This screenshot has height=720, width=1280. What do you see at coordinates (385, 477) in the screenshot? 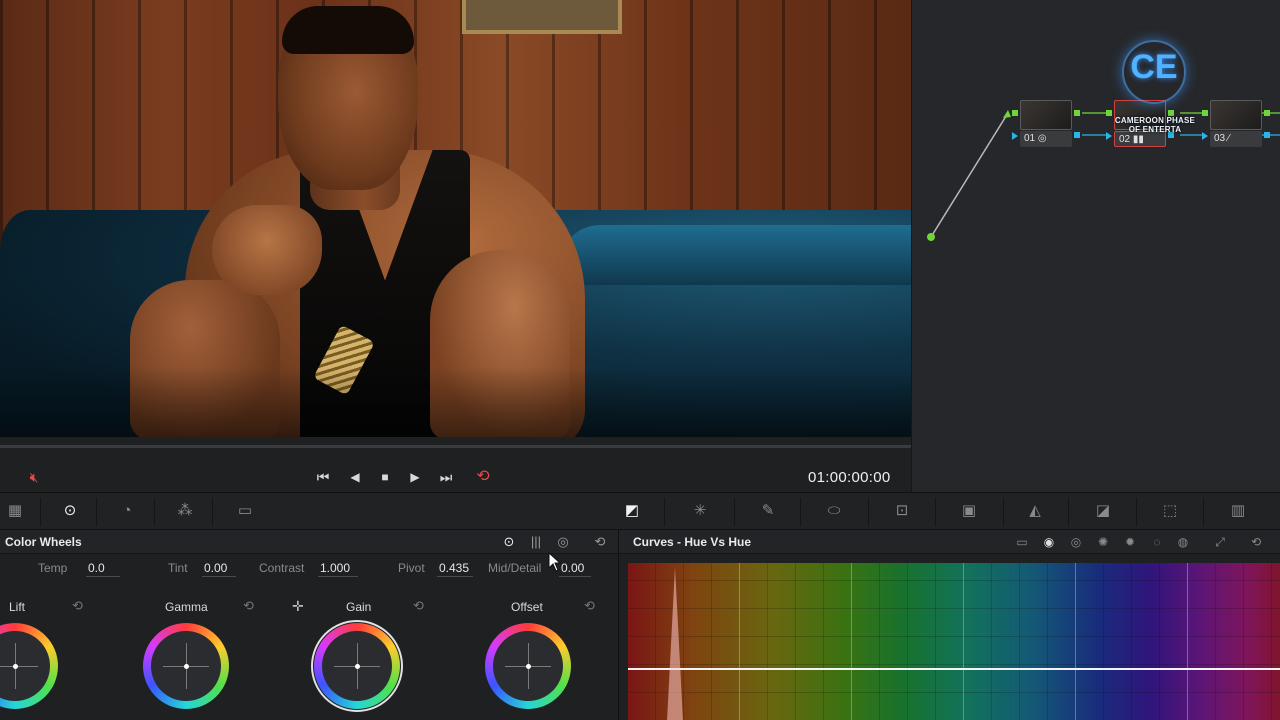
I see `stop-icon: ■` at bounding box center [385, 477].